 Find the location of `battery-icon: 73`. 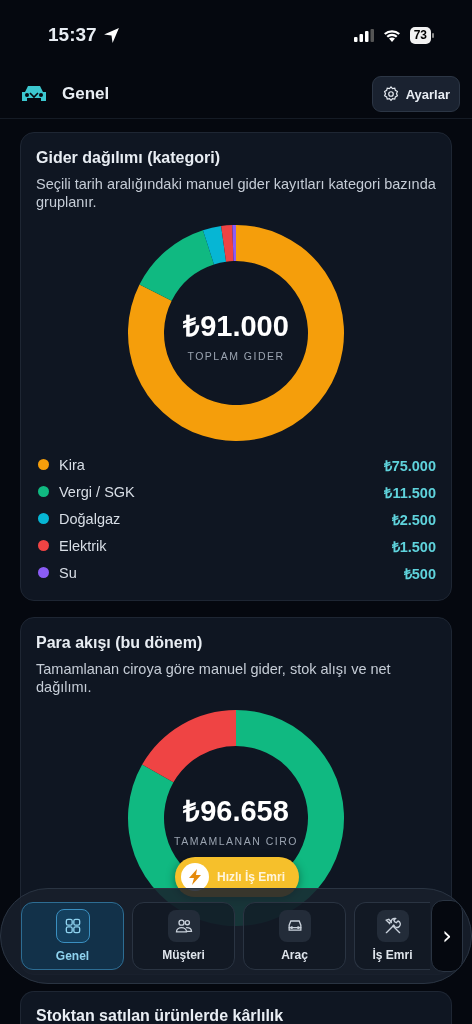

battery-icon: 73 is located at coordinates (421, 35).